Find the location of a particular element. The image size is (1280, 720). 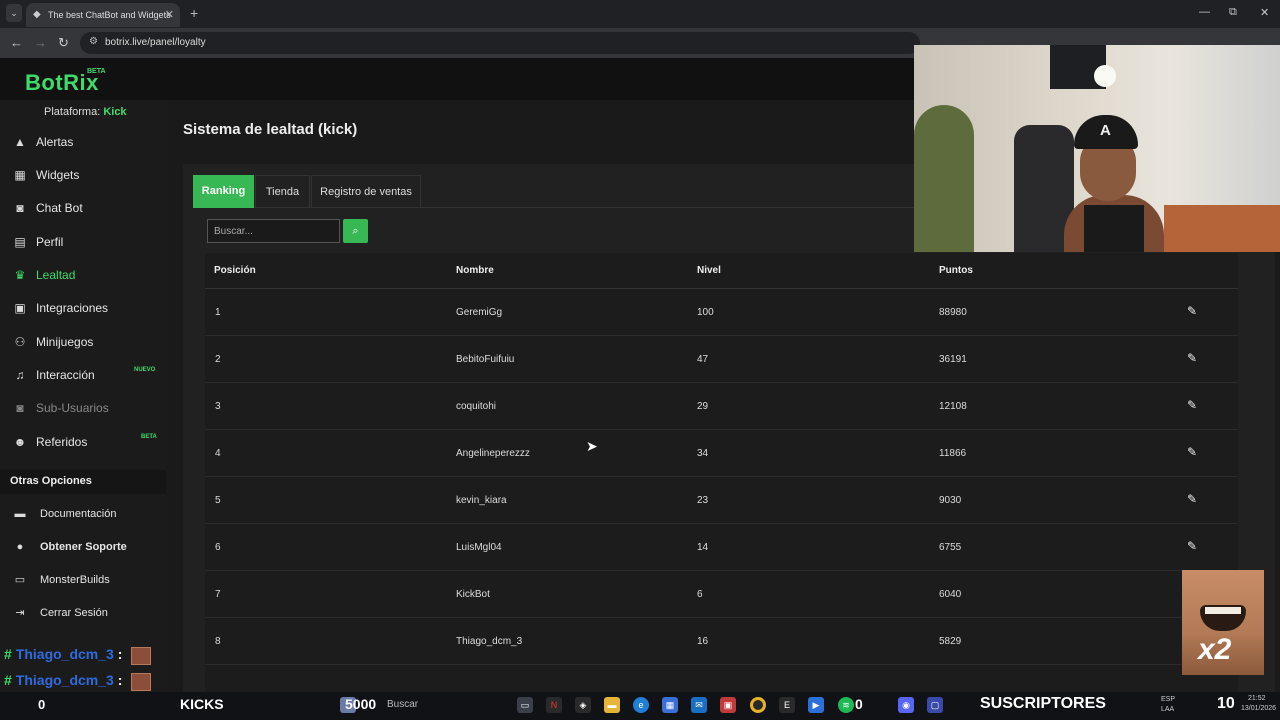

sidebar-item-sub-usuarios: ◙ Sub-Usuarios is located at coordinates (83, 408).